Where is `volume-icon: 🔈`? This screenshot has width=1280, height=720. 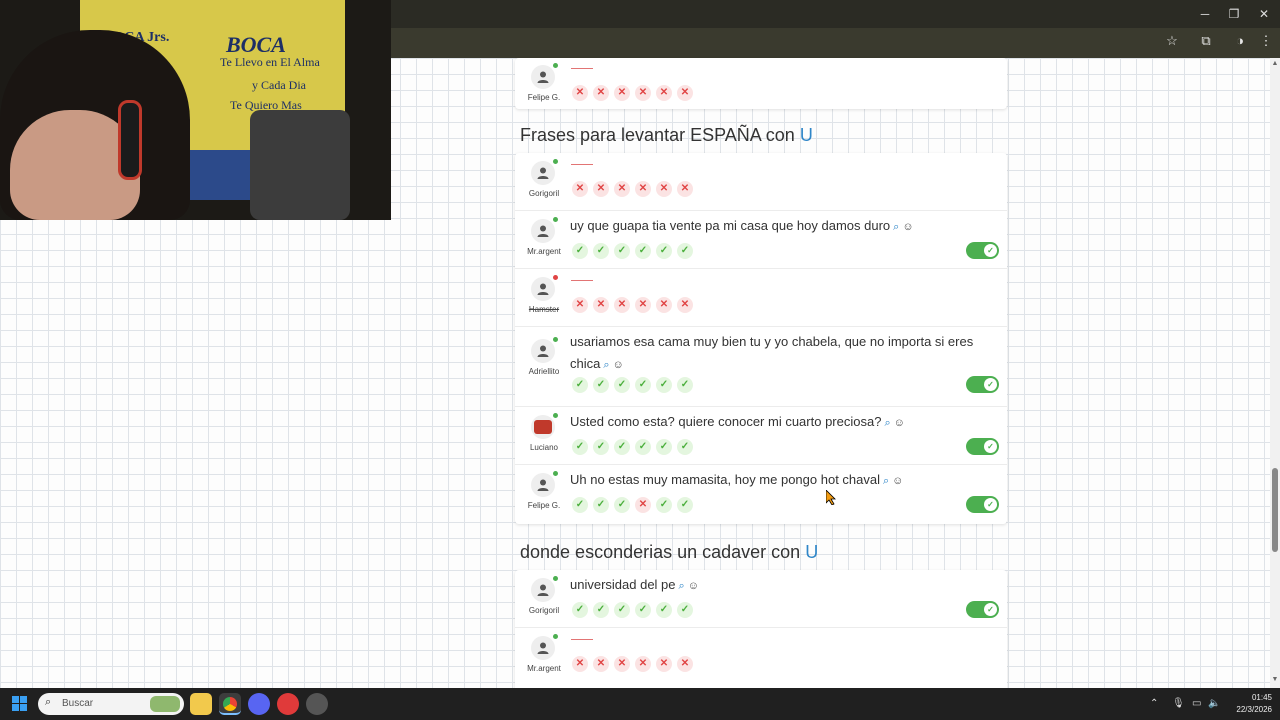
volume-icon: 🔈 is located at coordinates (1214, 703).